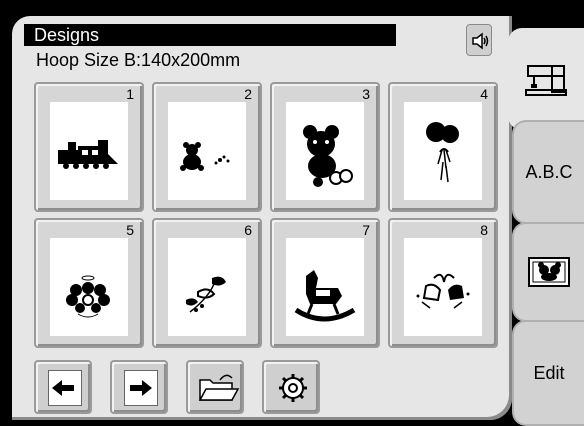 Image resolution: width=584 pixels, height=426 pixels. Describe the element at coordinates (210, 35) in the screenshot. I see `page-title: Designs` at that location.